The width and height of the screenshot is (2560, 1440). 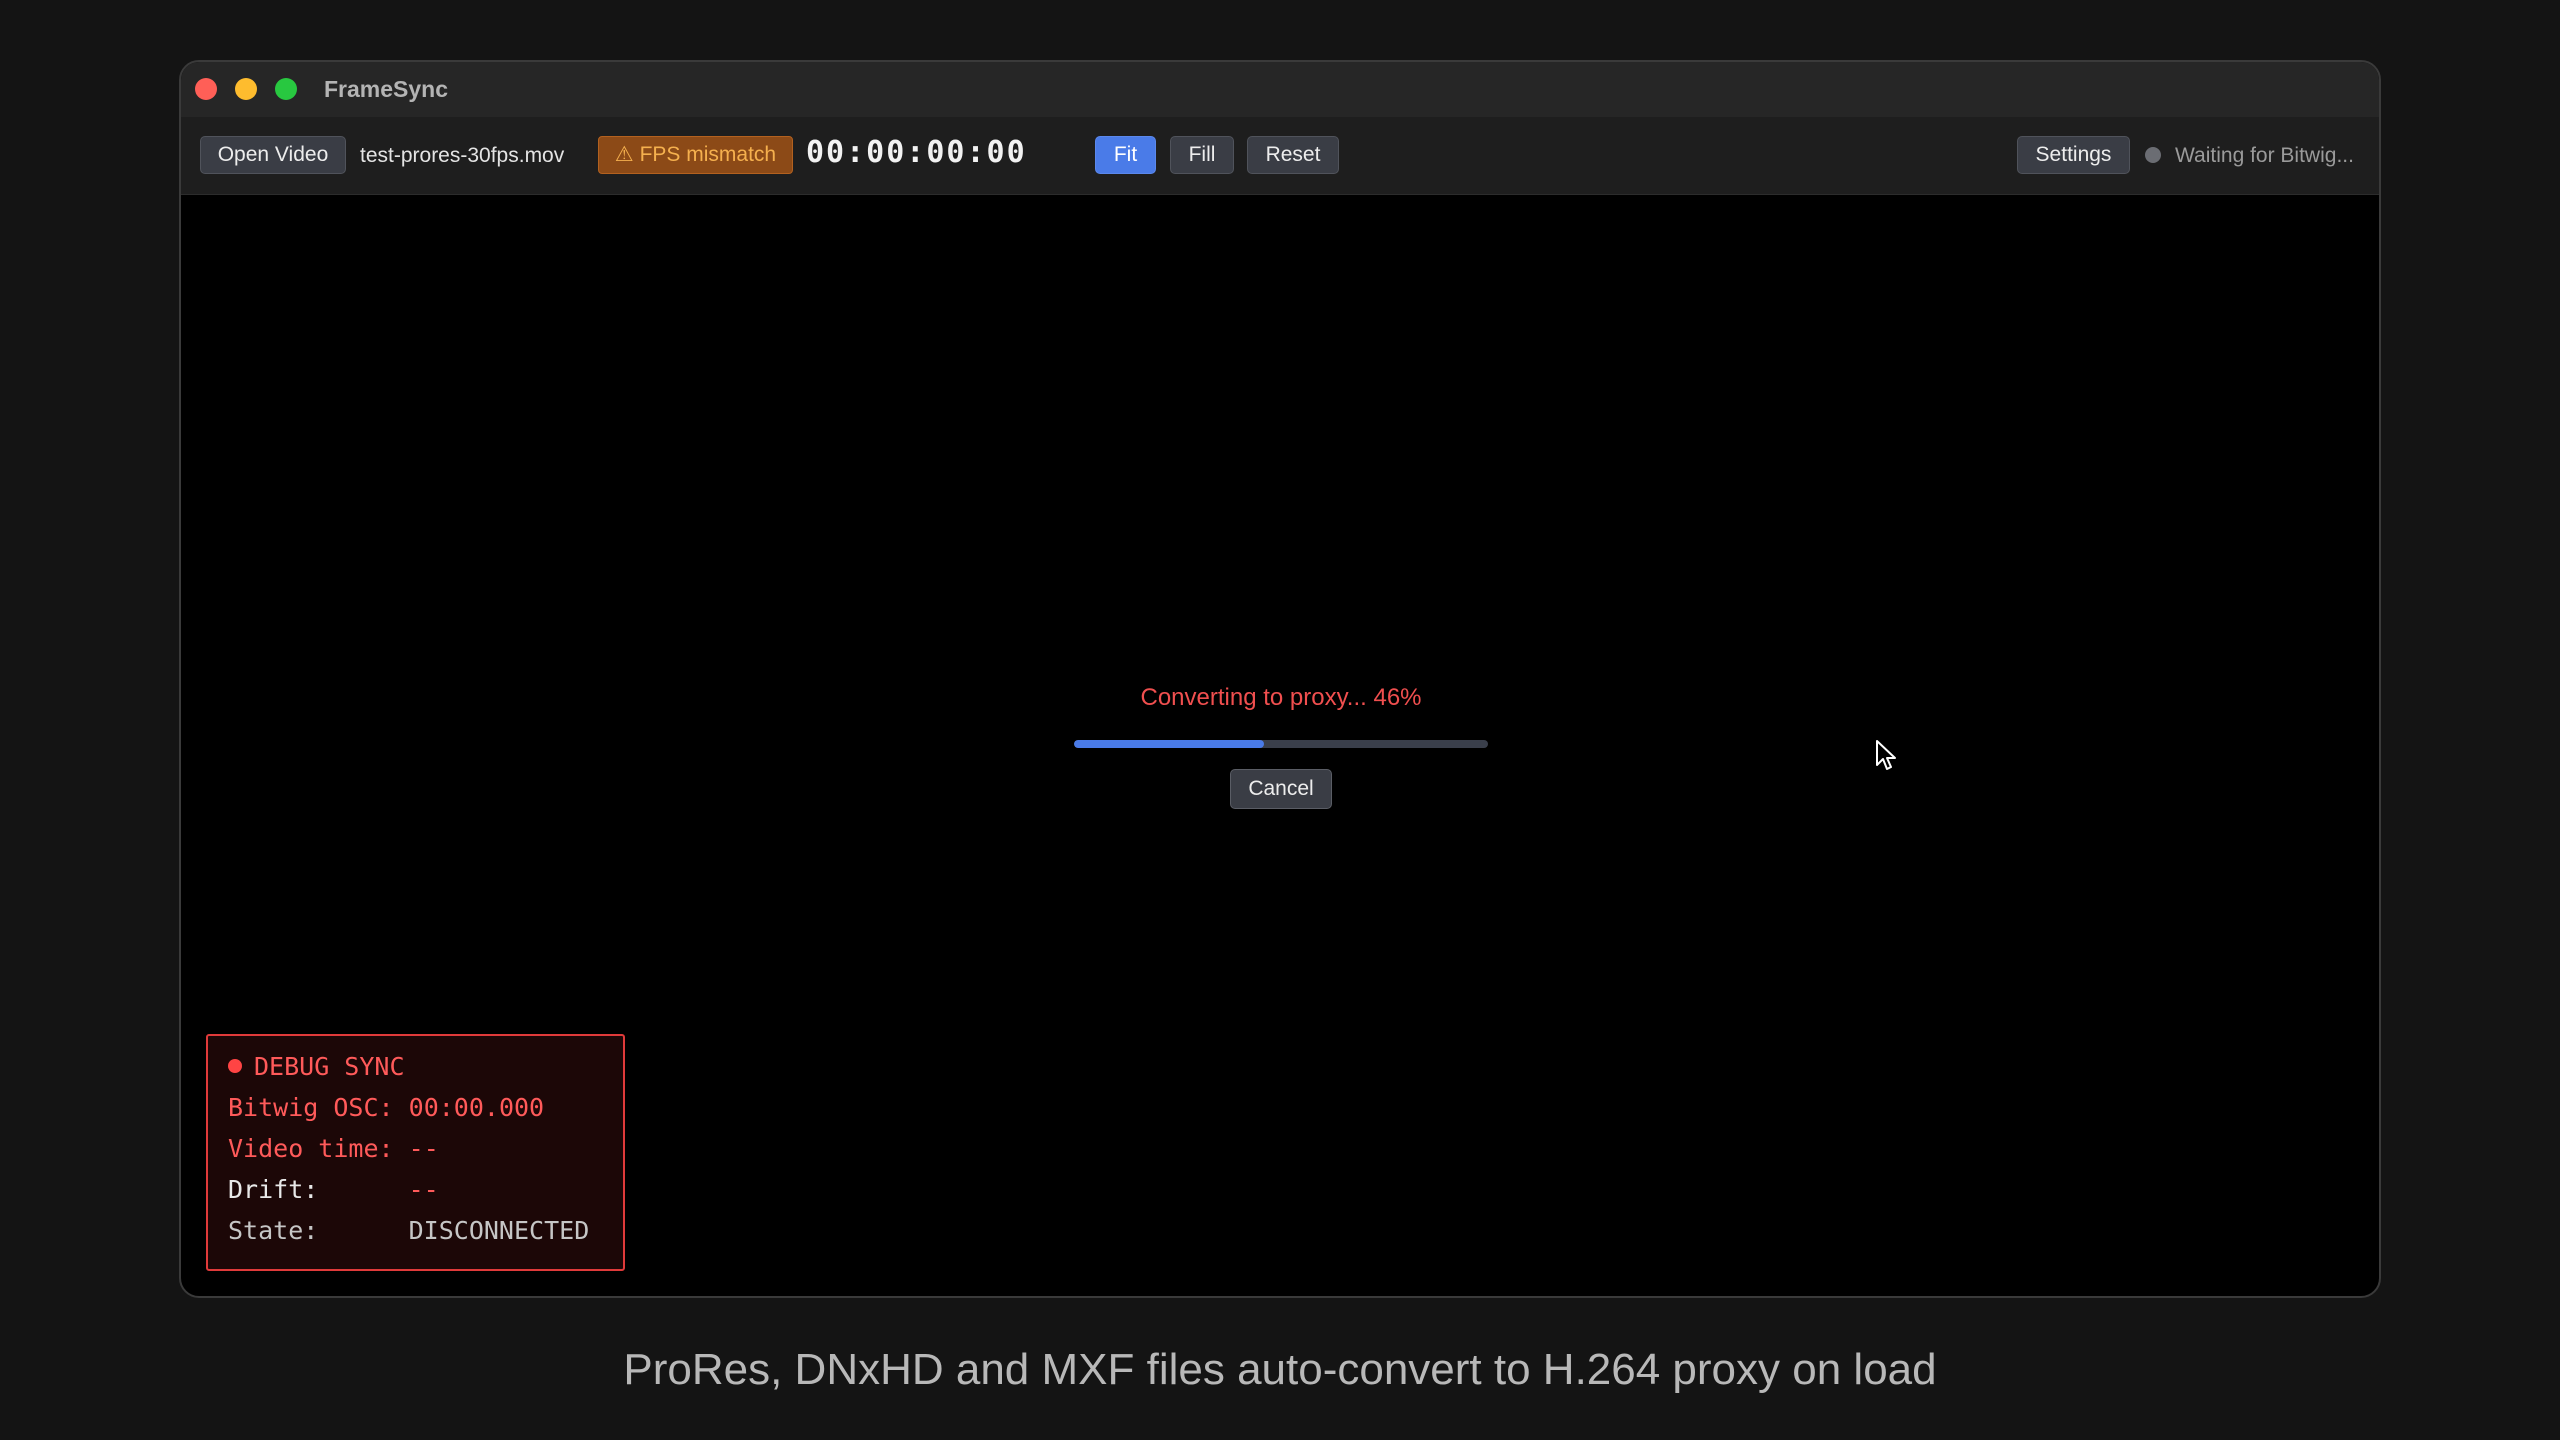 I want to click on minimize-window-button, so click(x=246, y=89).